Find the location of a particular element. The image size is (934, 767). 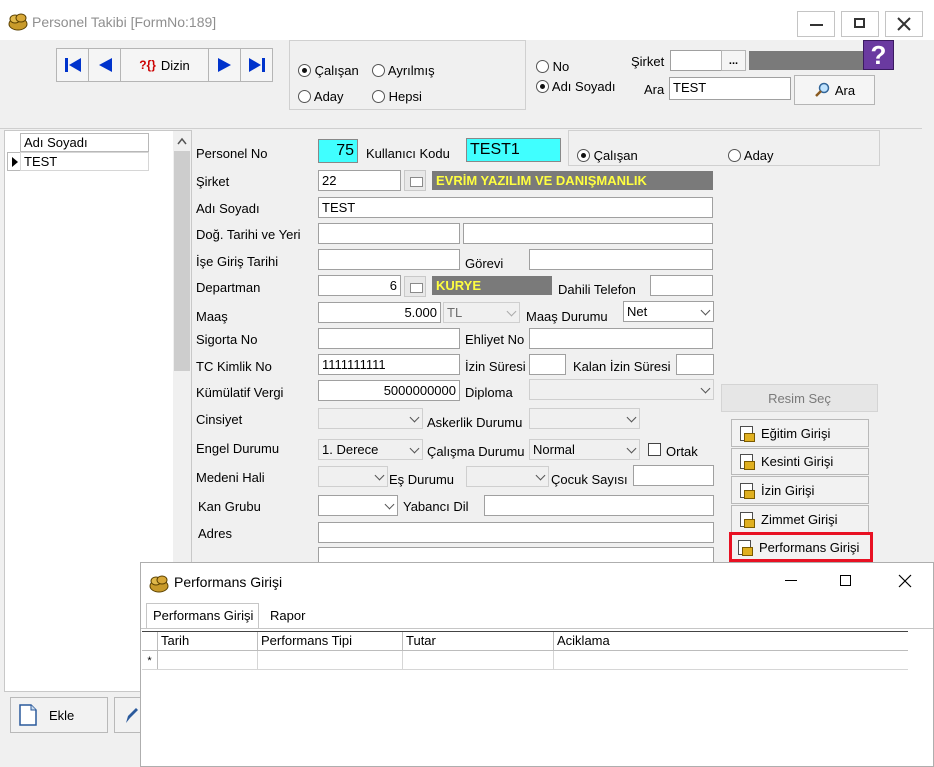

filter-hepsi: Hepsi is located at coordinates (397, 96).